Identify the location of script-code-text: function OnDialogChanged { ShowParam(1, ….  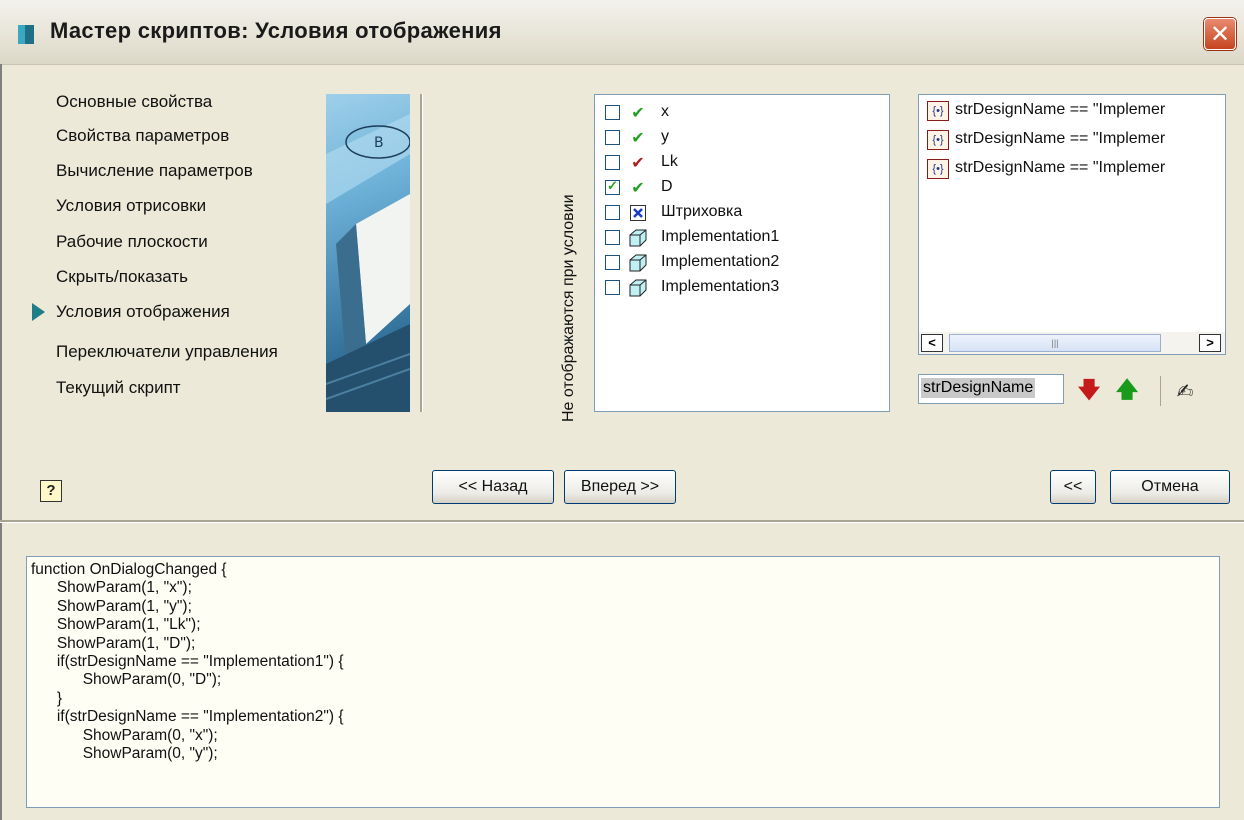
(187, 662).